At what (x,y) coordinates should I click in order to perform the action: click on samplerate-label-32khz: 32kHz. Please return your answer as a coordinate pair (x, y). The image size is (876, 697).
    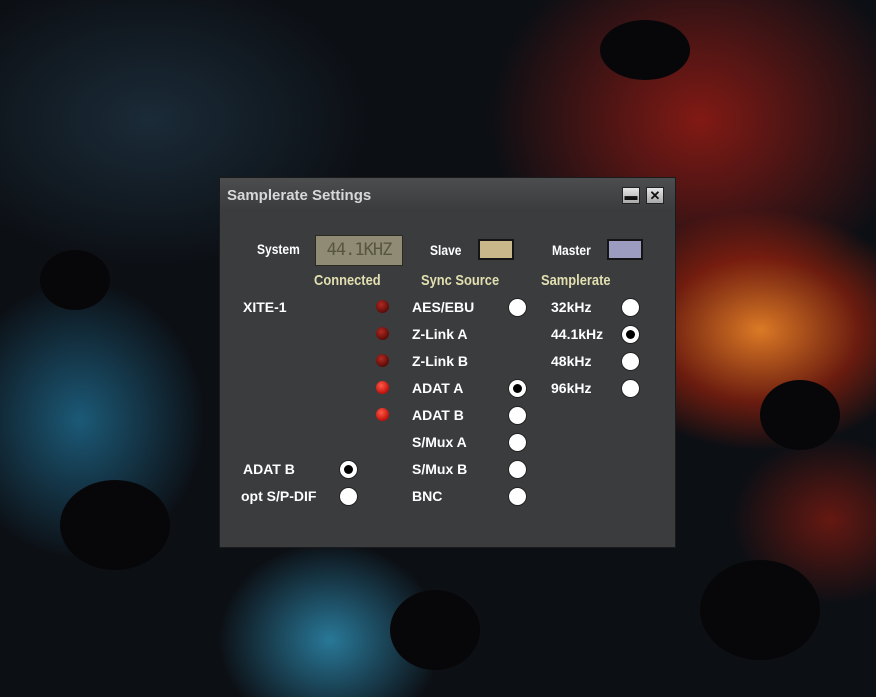
    Looking at the image, I should click on (571, 307).